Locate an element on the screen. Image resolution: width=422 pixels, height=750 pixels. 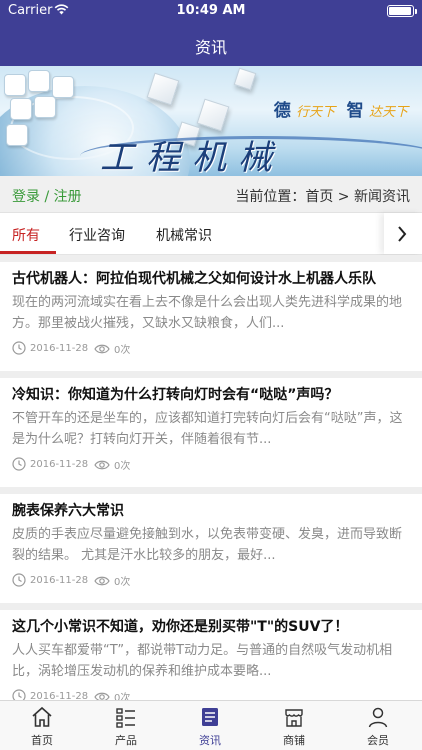
tab-shops: 商铺 is located at coordinates (294, 725).